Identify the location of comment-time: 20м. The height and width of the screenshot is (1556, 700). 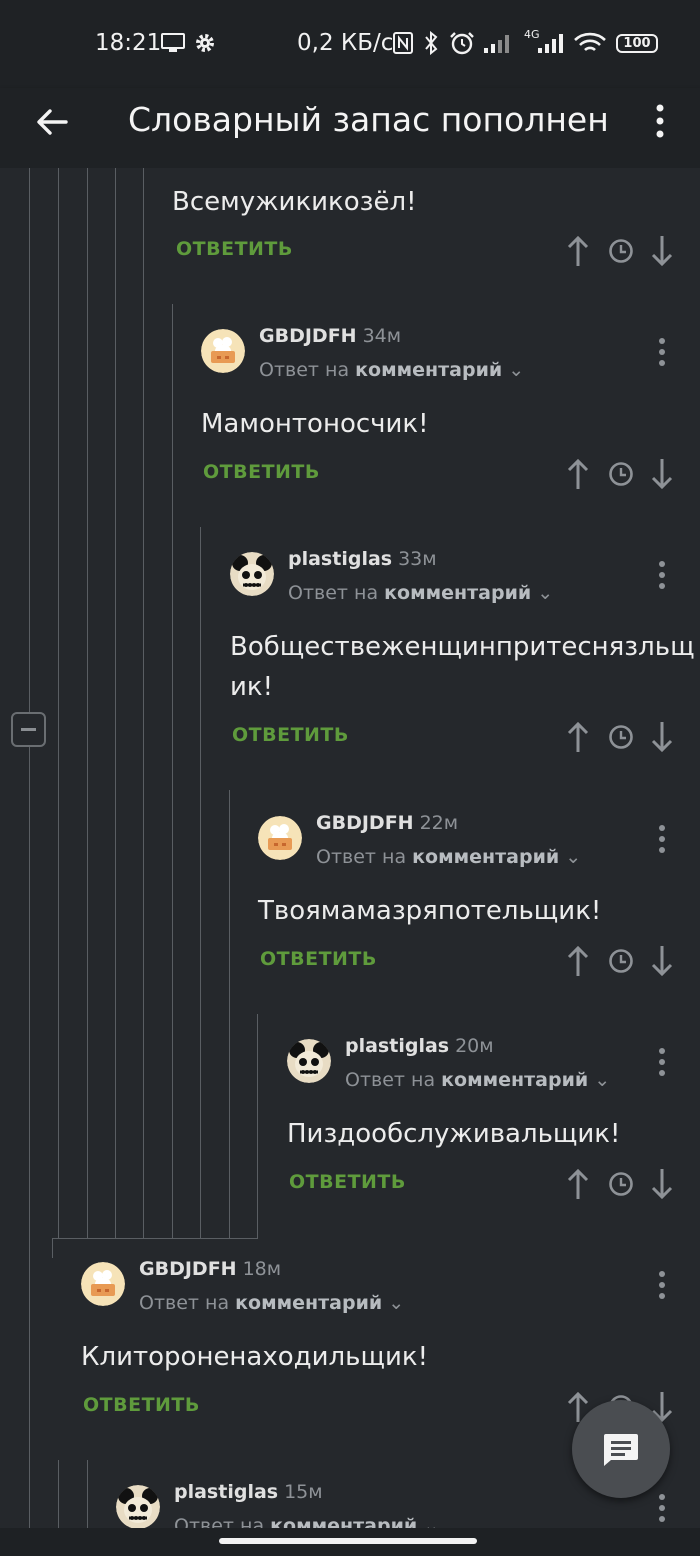
(474, 1046).